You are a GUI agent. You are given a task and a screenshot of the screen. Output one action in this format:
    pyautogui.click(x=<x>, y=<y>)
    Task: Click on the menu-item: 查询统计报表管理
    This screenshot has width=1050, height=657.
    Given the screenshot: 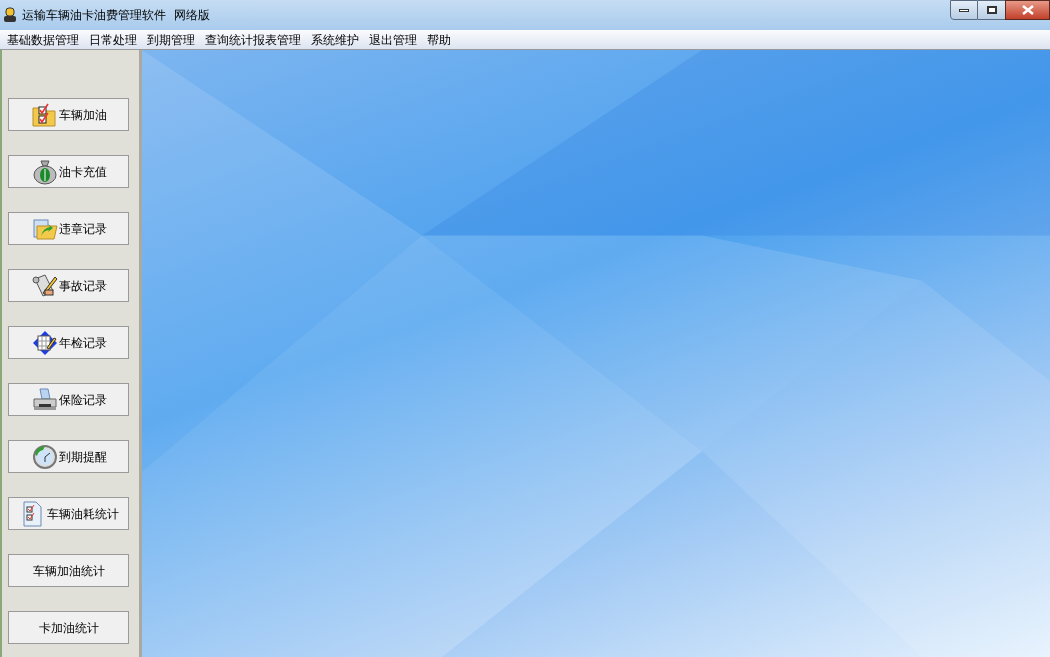 What is the action you would take?
    pyautogui.click(x=253, y=39)
    